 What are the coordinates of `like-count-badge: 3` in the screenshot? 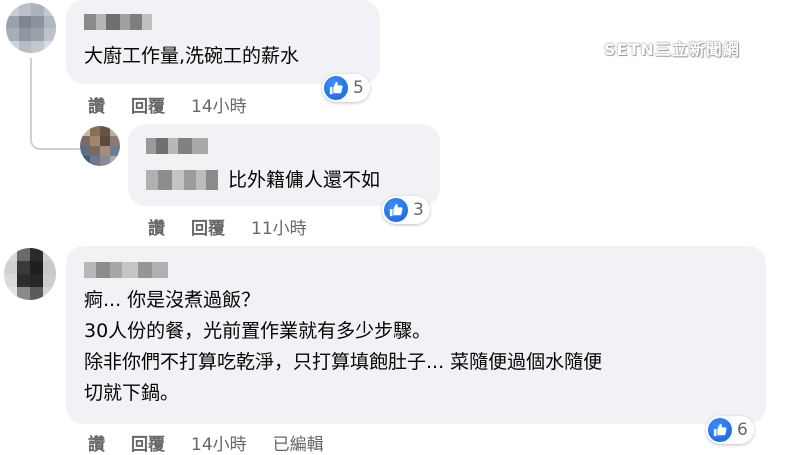 It's located at (406, 210).